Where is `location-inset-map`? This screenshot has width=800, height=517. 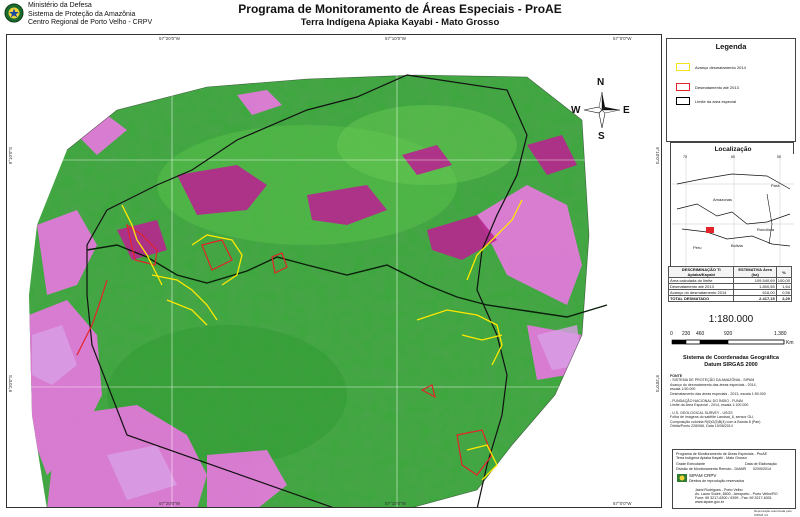 location-inset-map is located at coordinates (733, 213).